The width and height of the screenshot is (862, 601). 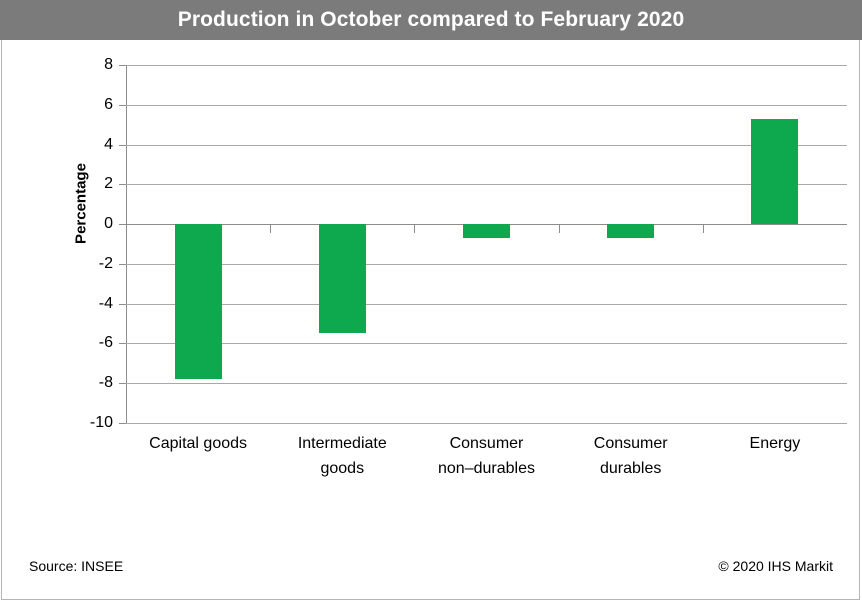 I want to click on x-axis-label-line: Energy, so click(x=775, y=443).